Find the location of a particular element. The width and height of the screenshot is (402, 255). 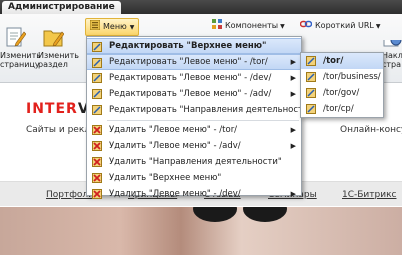

tab-administration: Администрирование is located at coordinates (61, 7).